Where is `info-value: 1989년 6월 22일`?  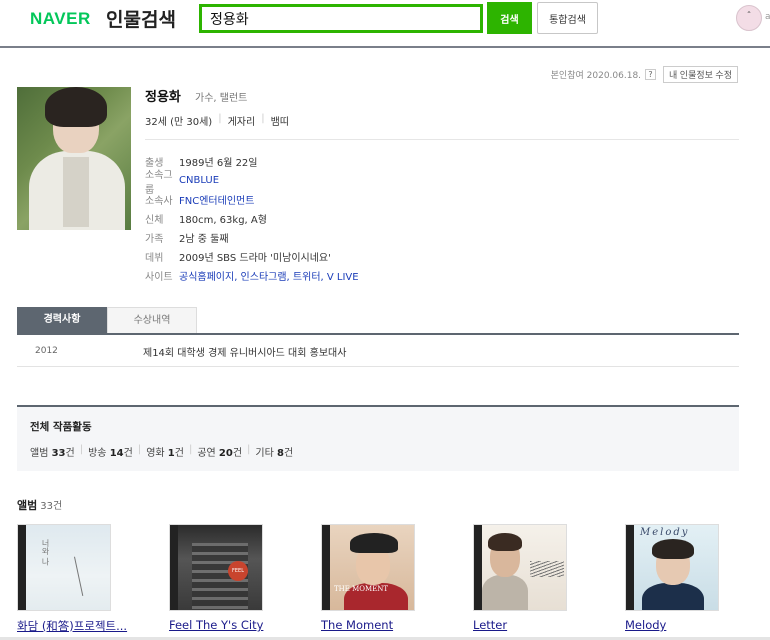
info-value: 1989년 6월 22일 is located at coordinates (218, 163).